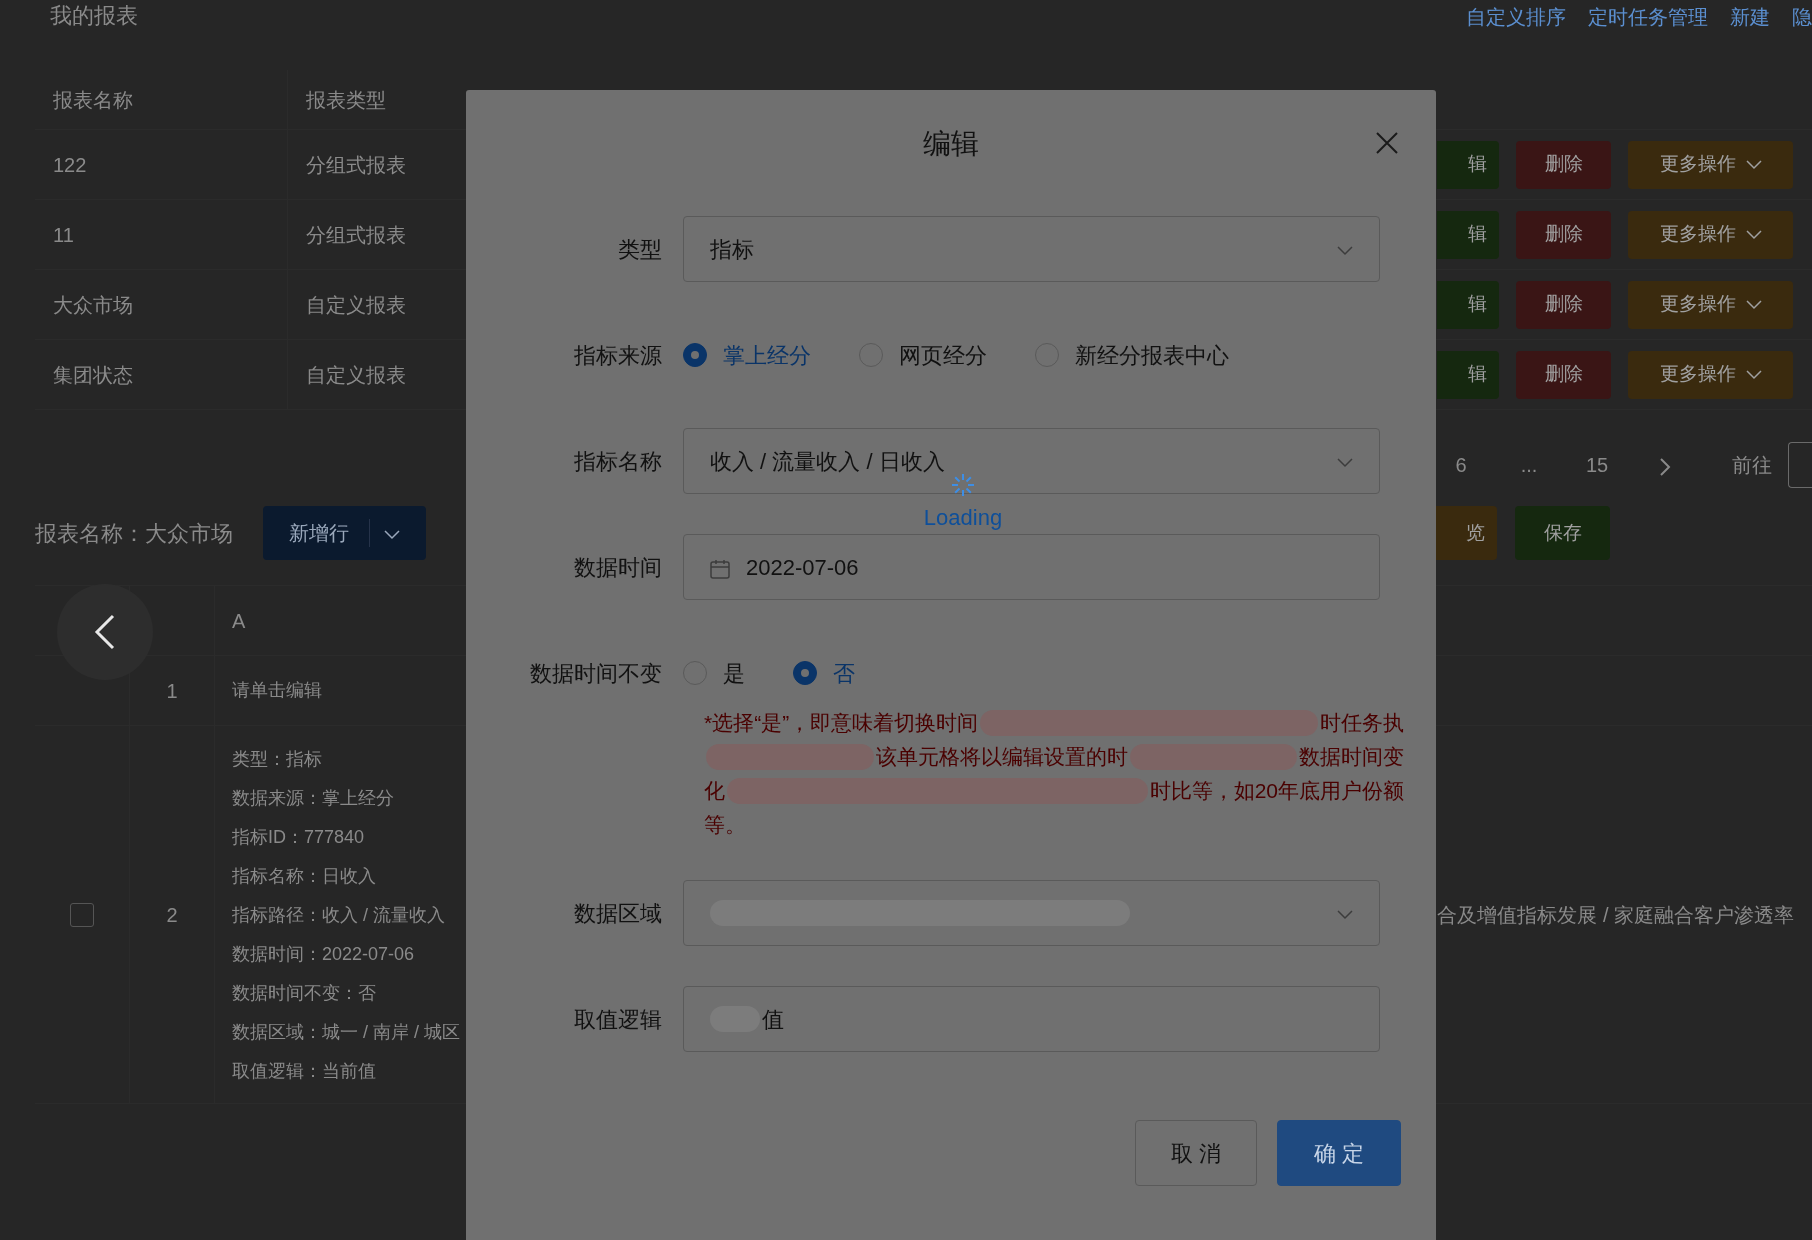  What do you see at coordinates (105, 632) in the screenshot?
I see `chevron-left-icon` at bounding box center [105, 632].